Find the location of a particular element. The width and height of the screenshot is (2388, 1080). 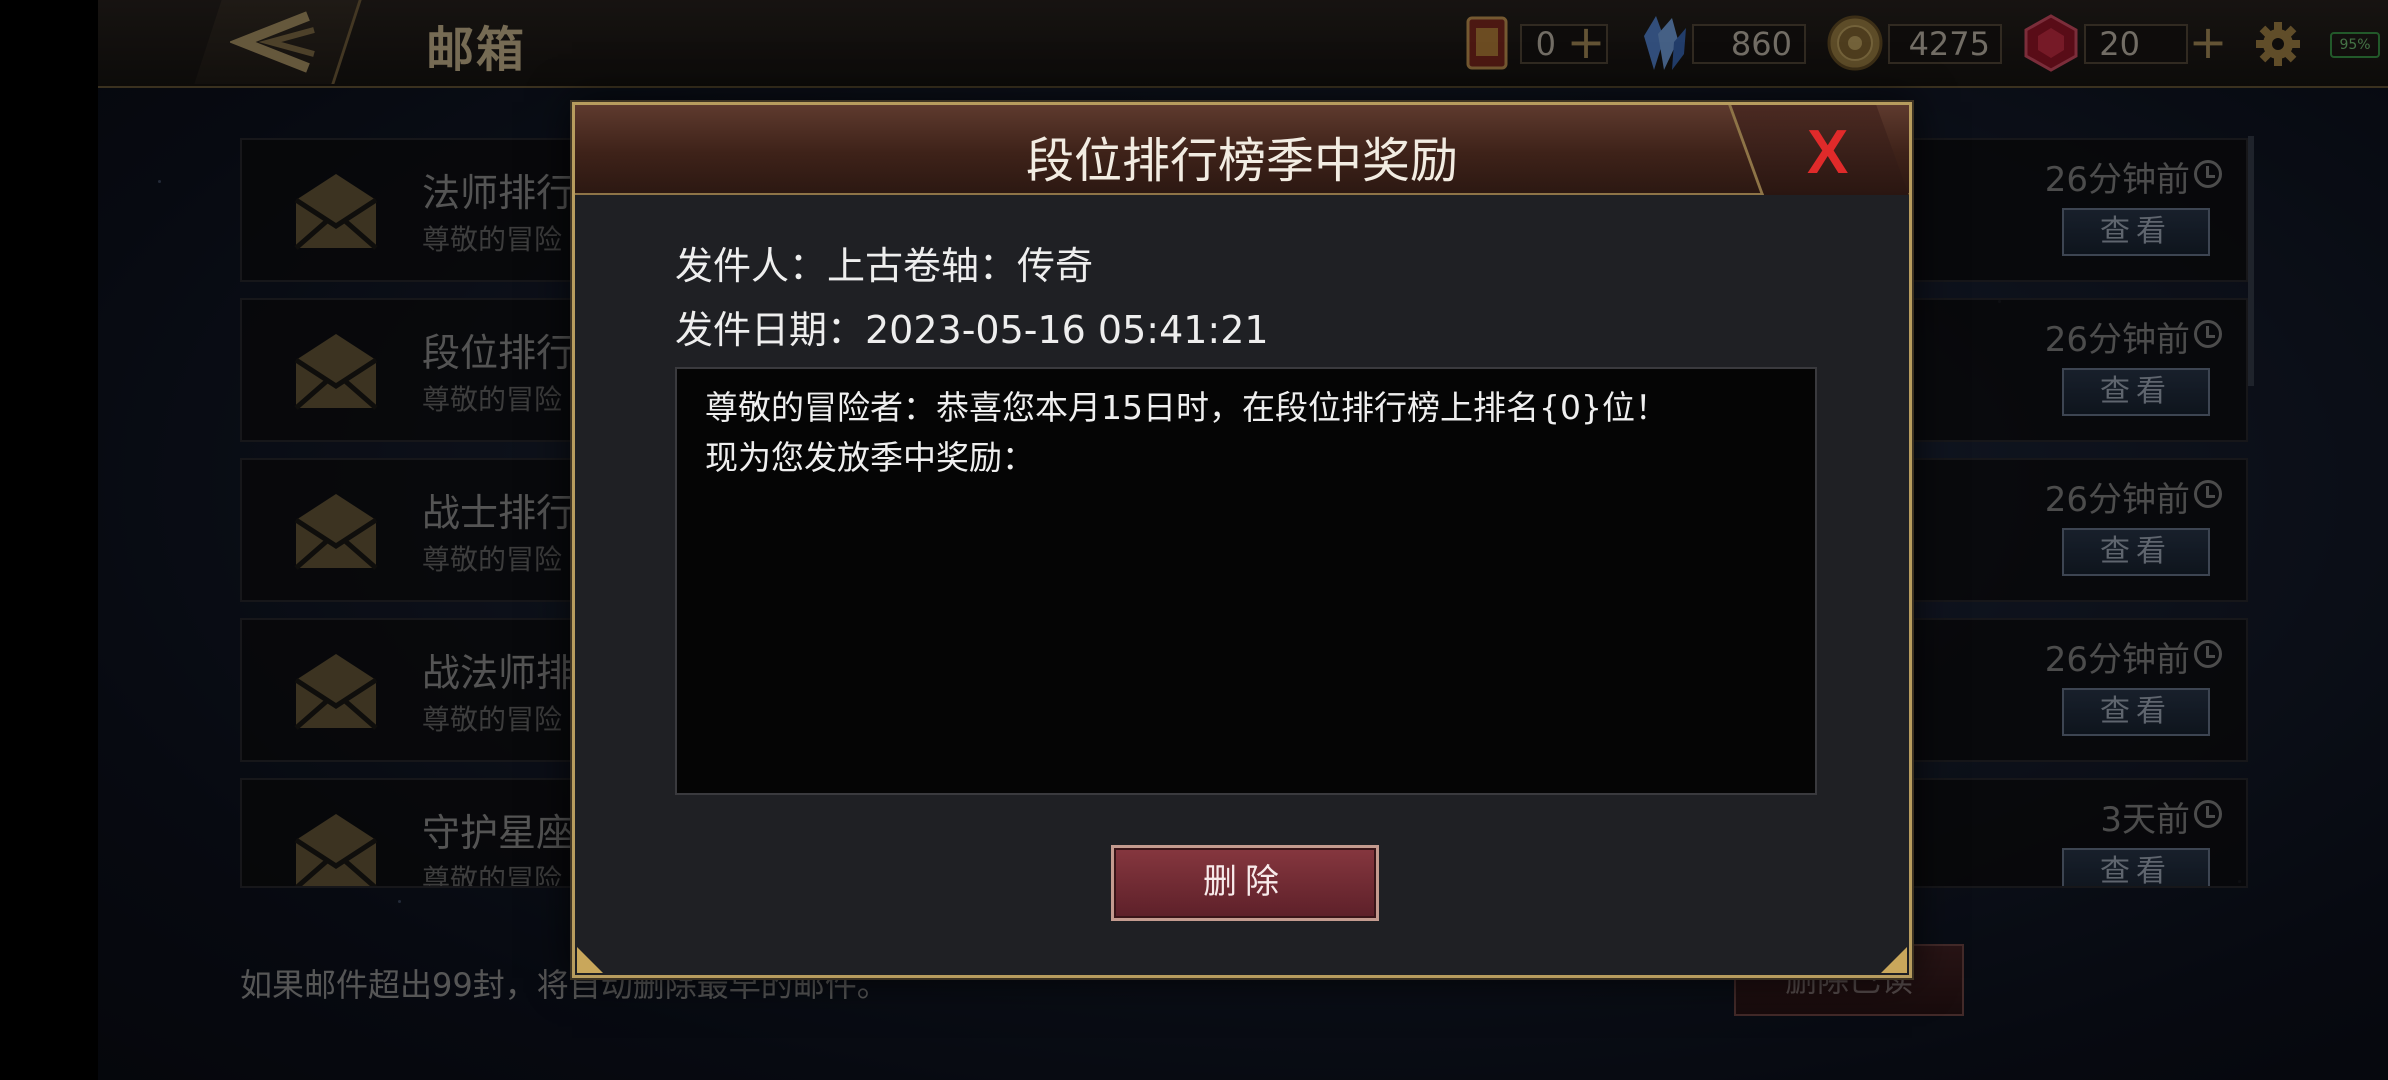

mail-body-line: 尊敬的冒险者：恭喜您本月15日时，在段位排行榜上排名{0}位！ is located at coordinates (1186, 407).